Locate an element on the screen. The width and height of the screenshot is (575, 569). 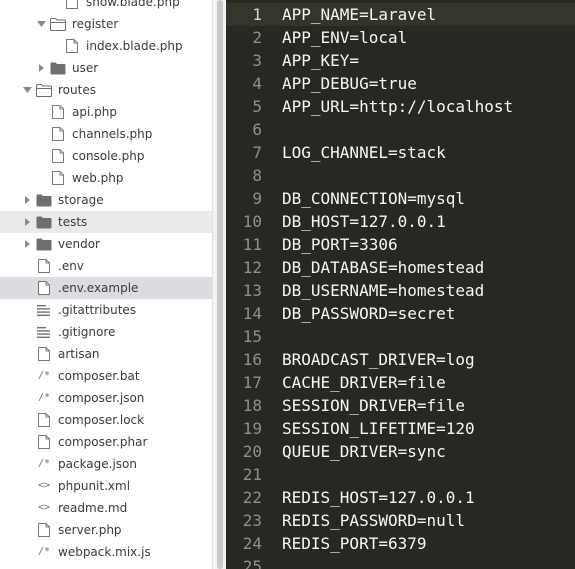
sidebar-item-label: .gitattributes is located at coordinates (97, 310).